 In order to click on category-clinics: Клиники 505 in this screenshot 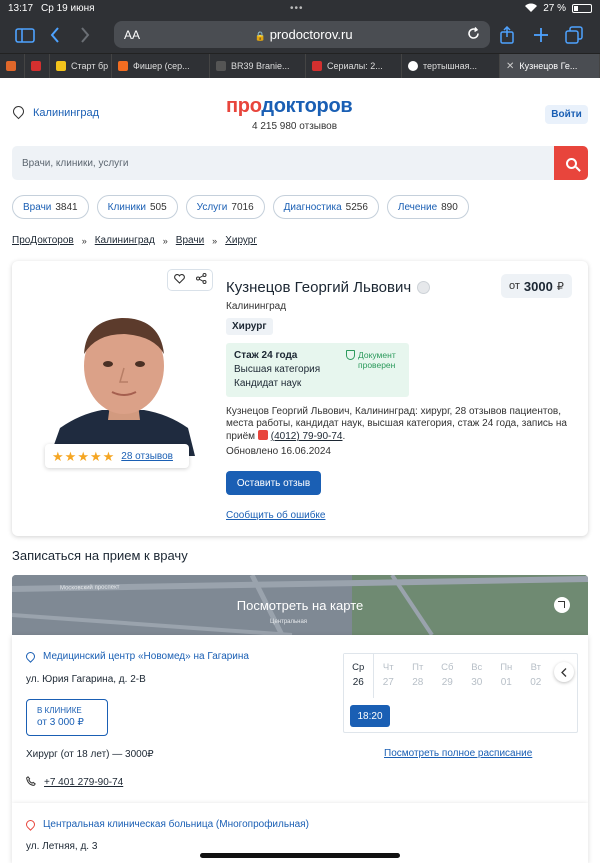, I will do `click(137, 207)`.